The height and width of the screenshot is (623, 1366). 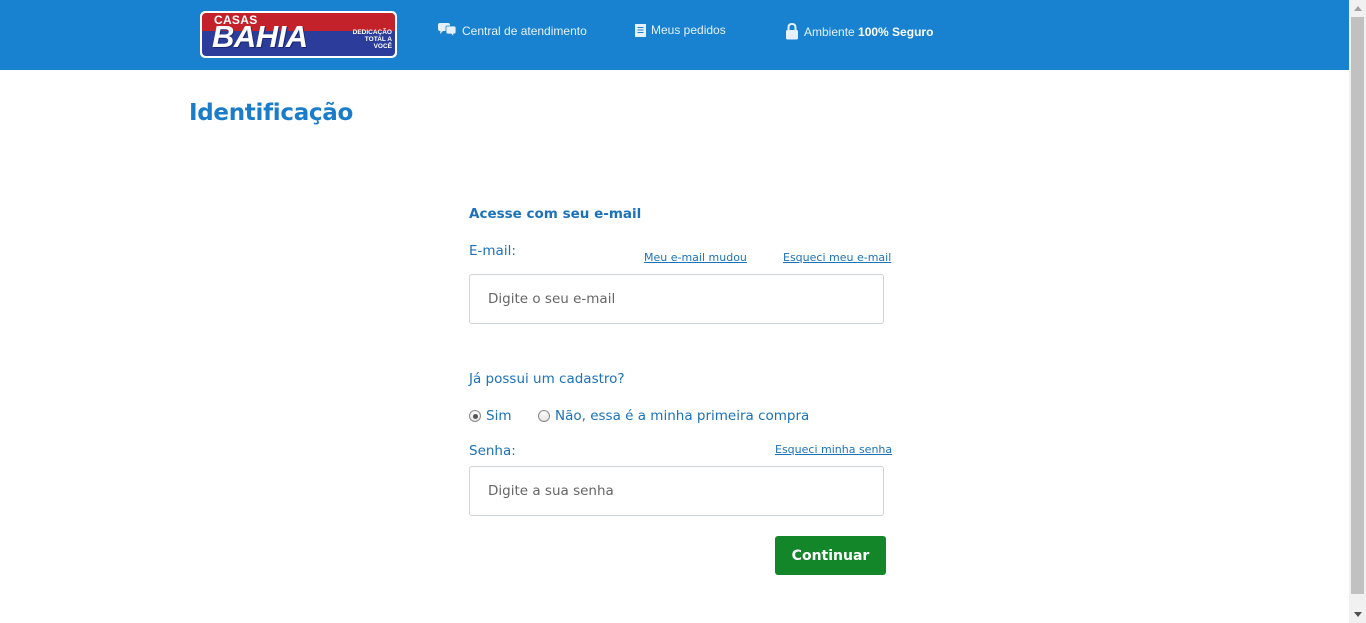 What do you see at coordinates (382, 46) in the screenshot?
I see `logo-tagline-line: VOCÊ` at bounding box center [382, 46].